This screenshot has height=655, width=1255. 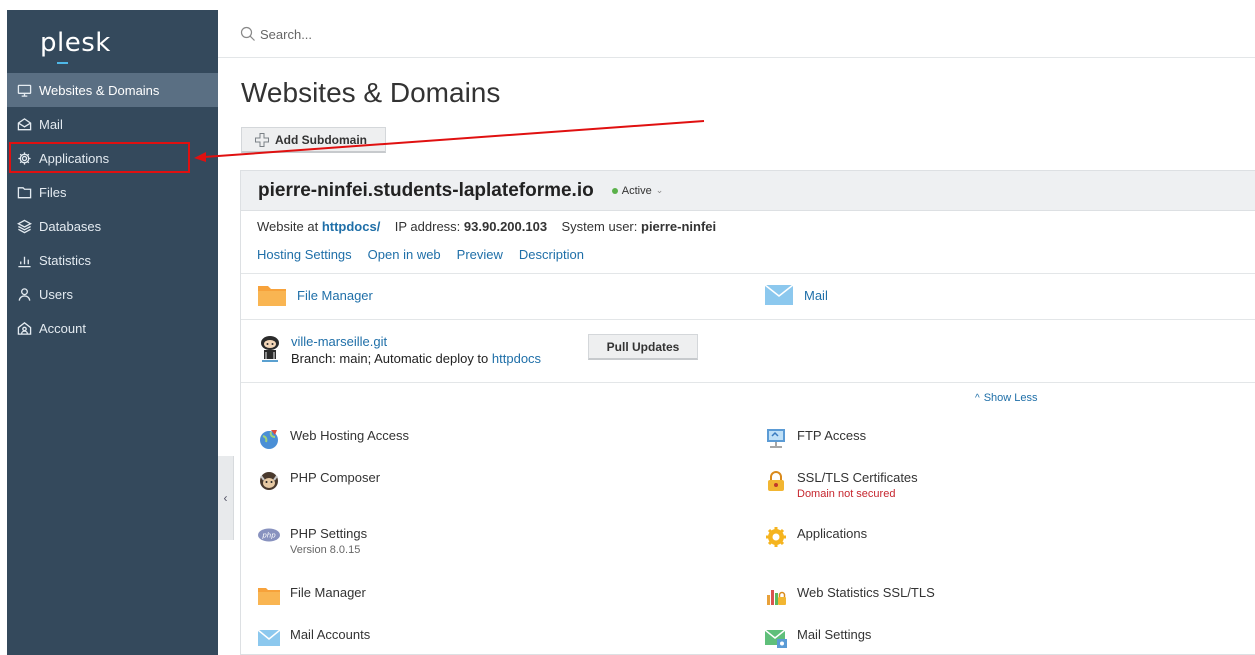 I want to click on bar-chart-icon, so click(x=24, y=260).